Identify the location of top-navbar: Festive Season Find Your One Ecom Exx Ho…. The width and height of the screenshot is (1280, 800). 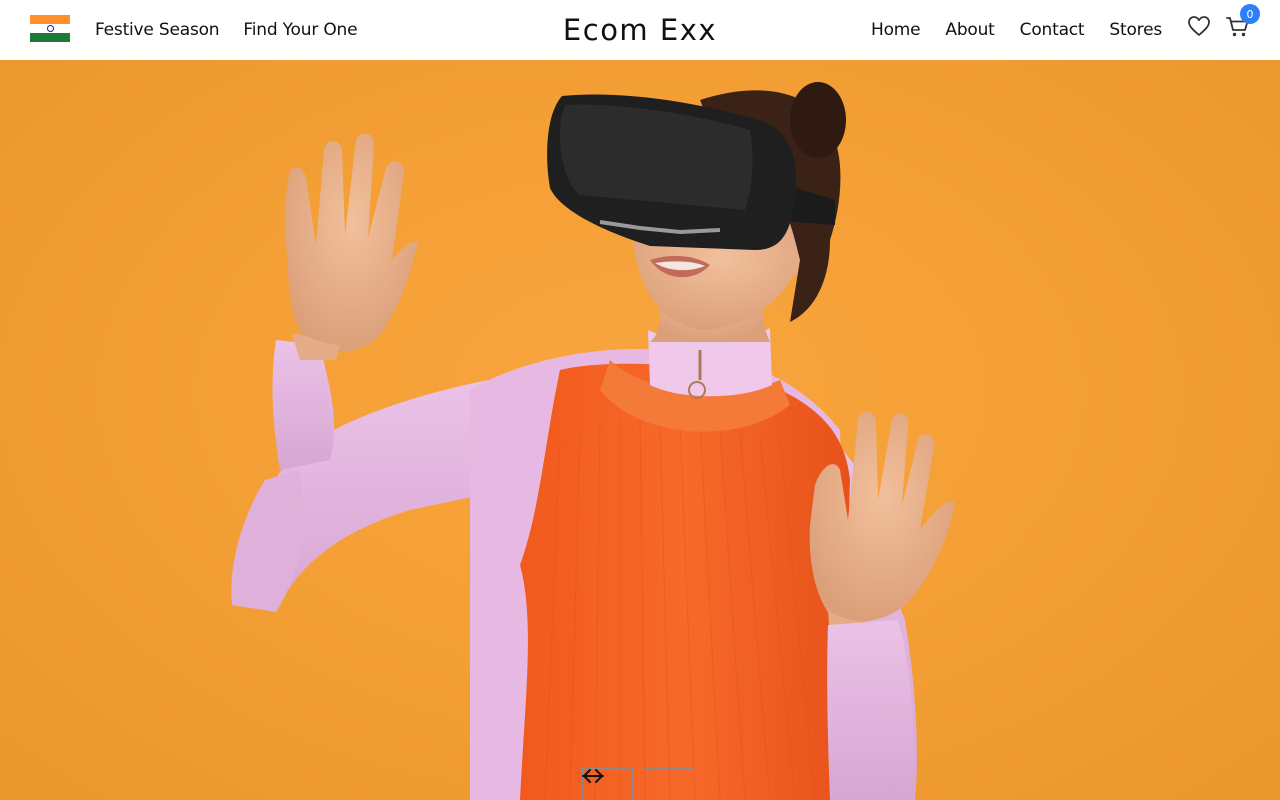
(640, 30).